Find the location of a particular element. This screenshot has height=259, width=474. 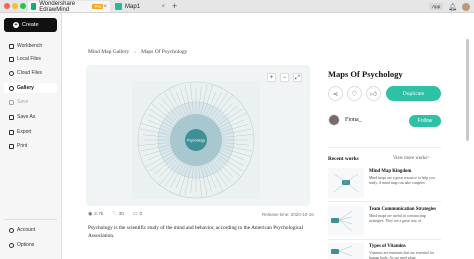

view-more-link: View more works> is located at coordinates (411, 158).